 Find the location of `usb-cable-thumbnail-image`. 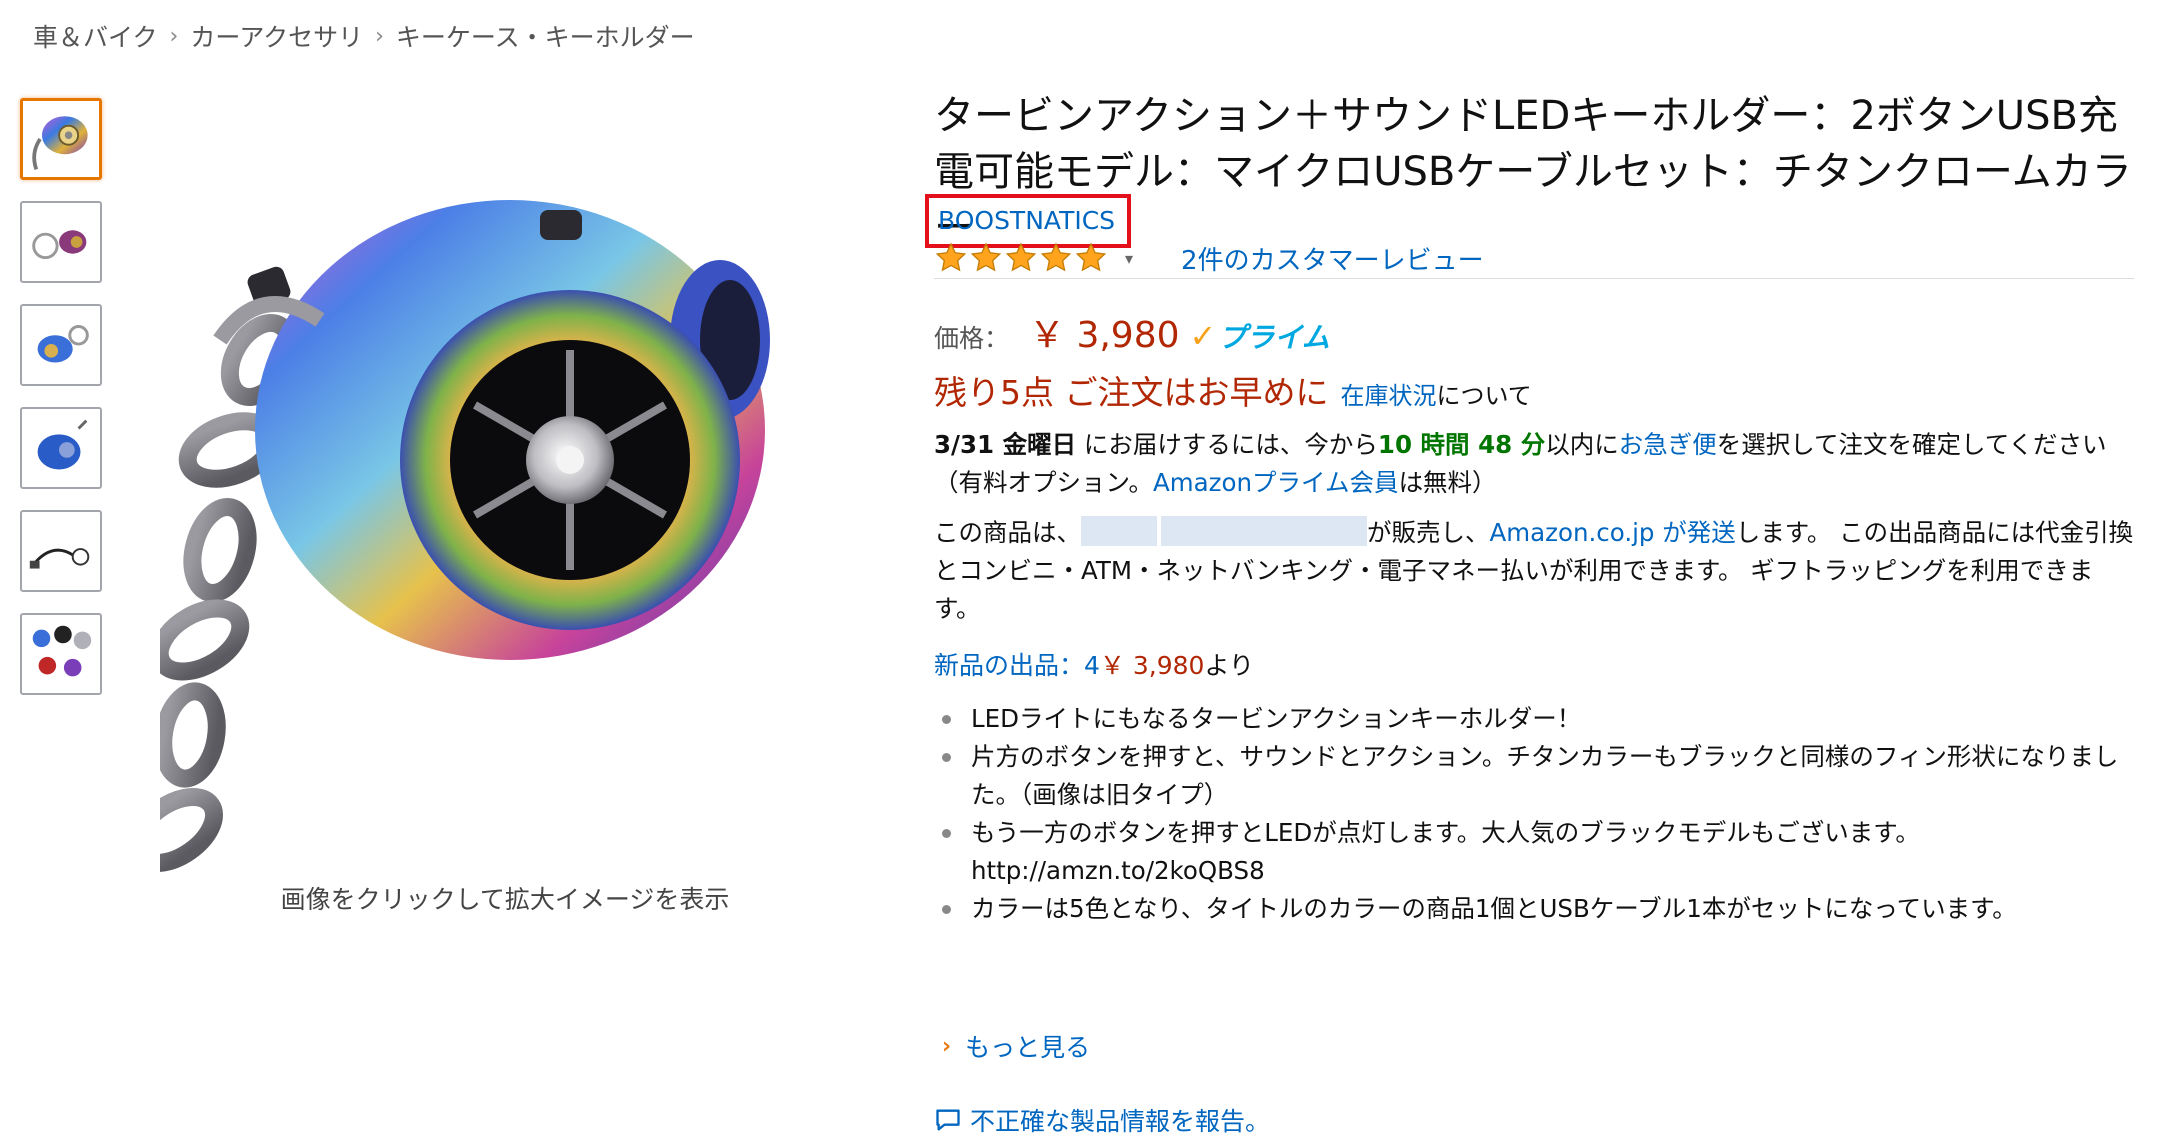

usb-cable-thumbnail-image is located at coordinates (59, 558).